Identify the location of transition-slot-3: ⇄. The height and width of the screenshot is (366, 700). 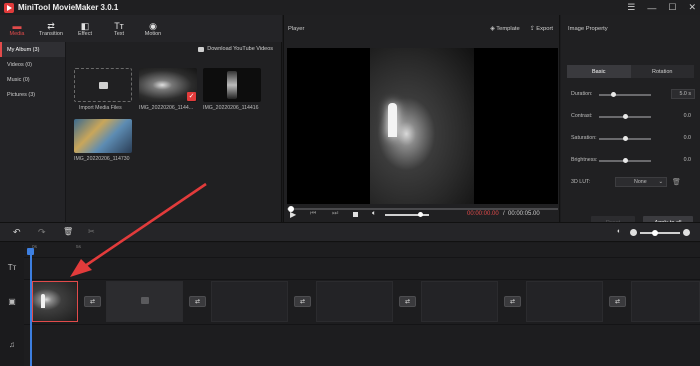
(302, 301).